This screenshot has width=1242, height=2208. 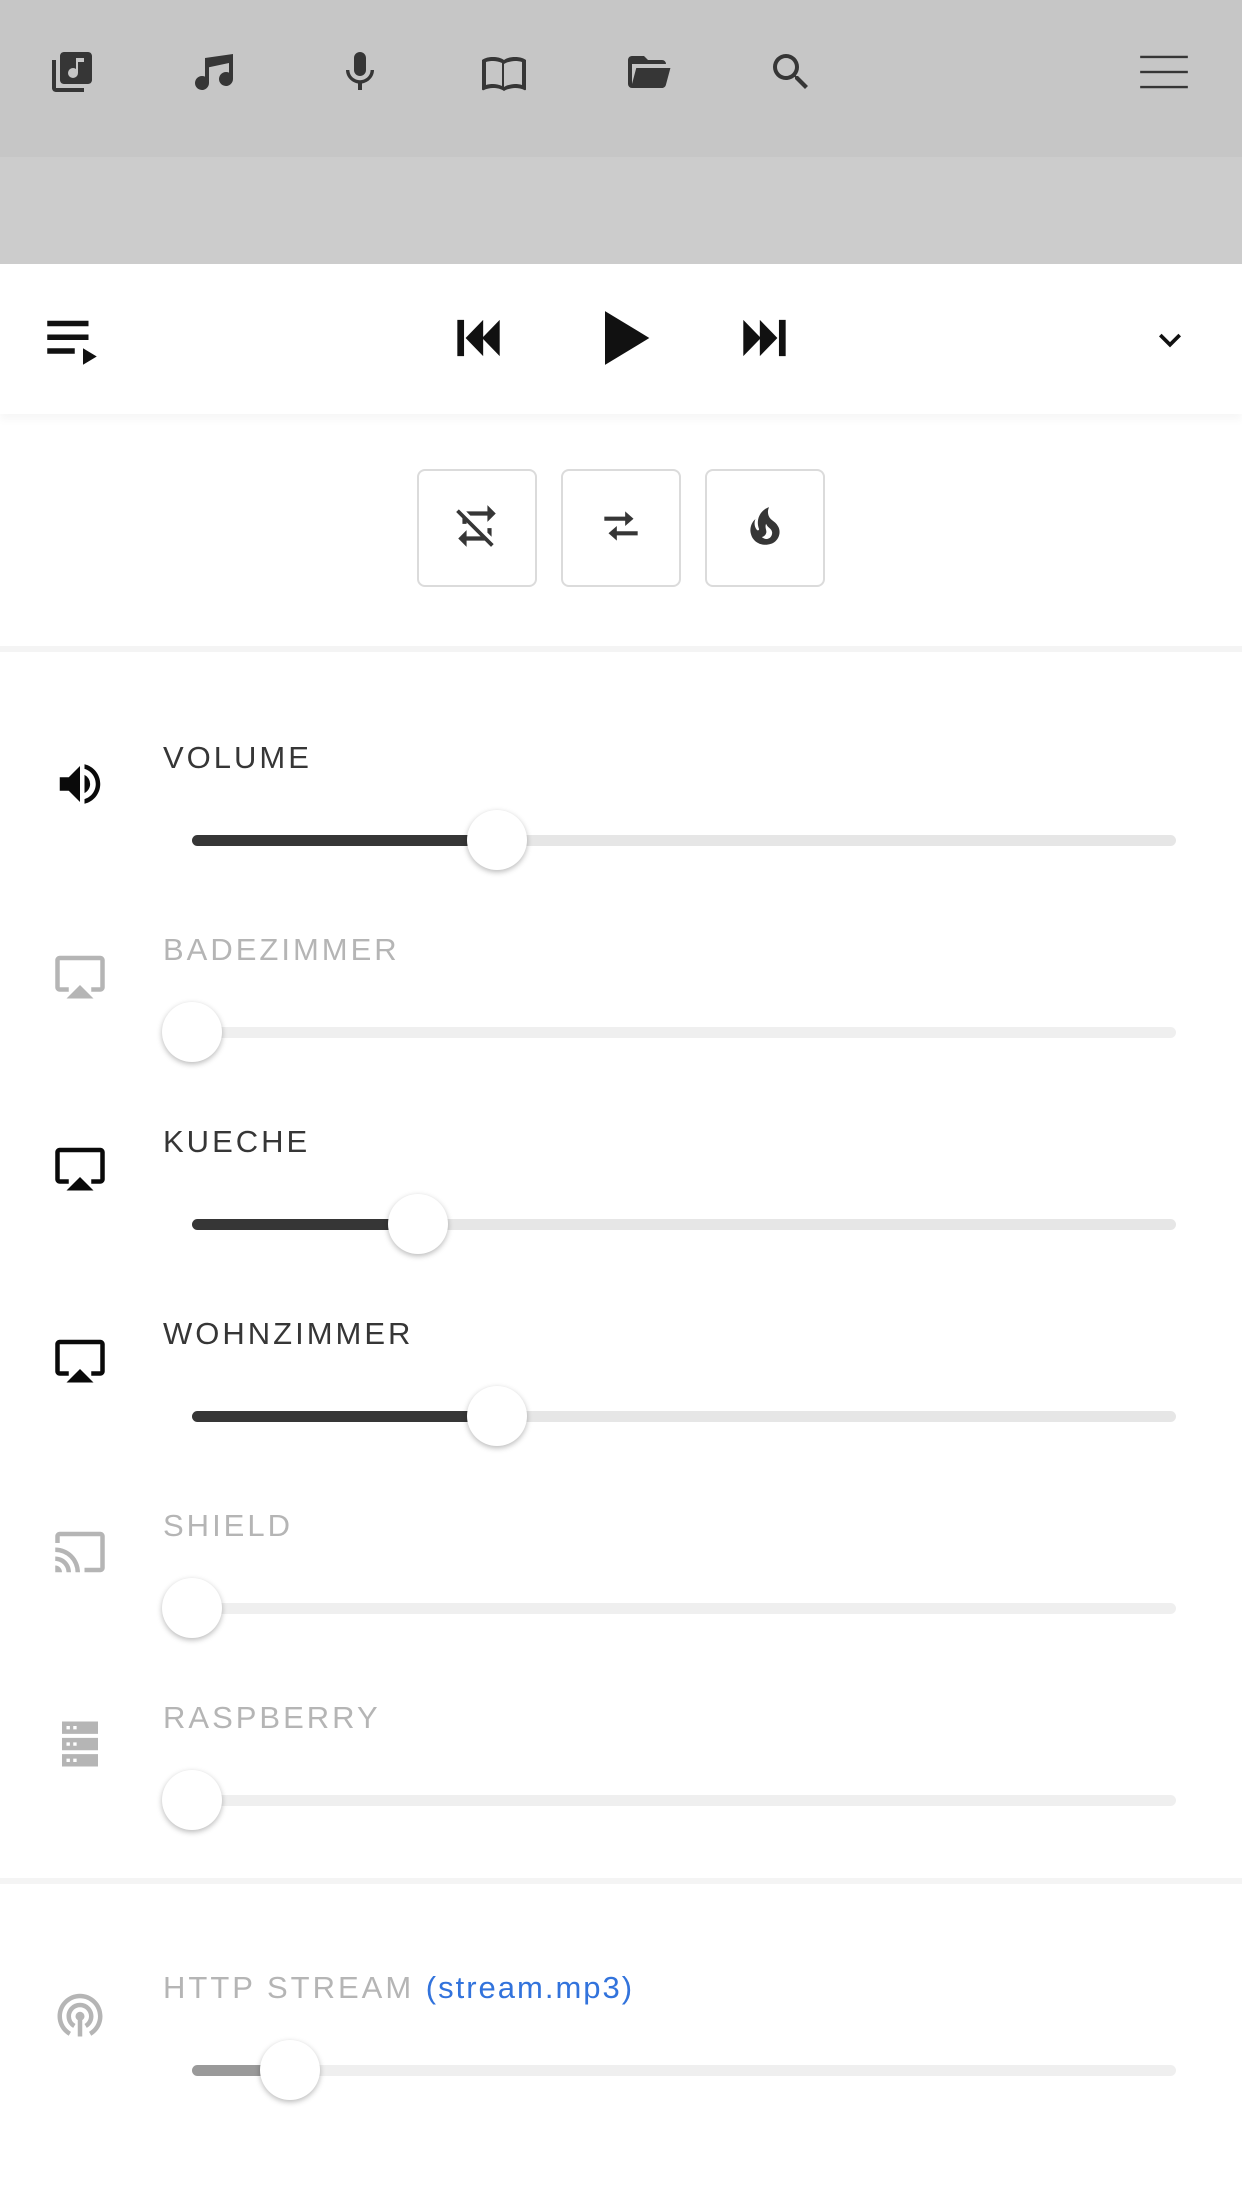 I want to click on volume-high-icon, so click(x=80, y=784).